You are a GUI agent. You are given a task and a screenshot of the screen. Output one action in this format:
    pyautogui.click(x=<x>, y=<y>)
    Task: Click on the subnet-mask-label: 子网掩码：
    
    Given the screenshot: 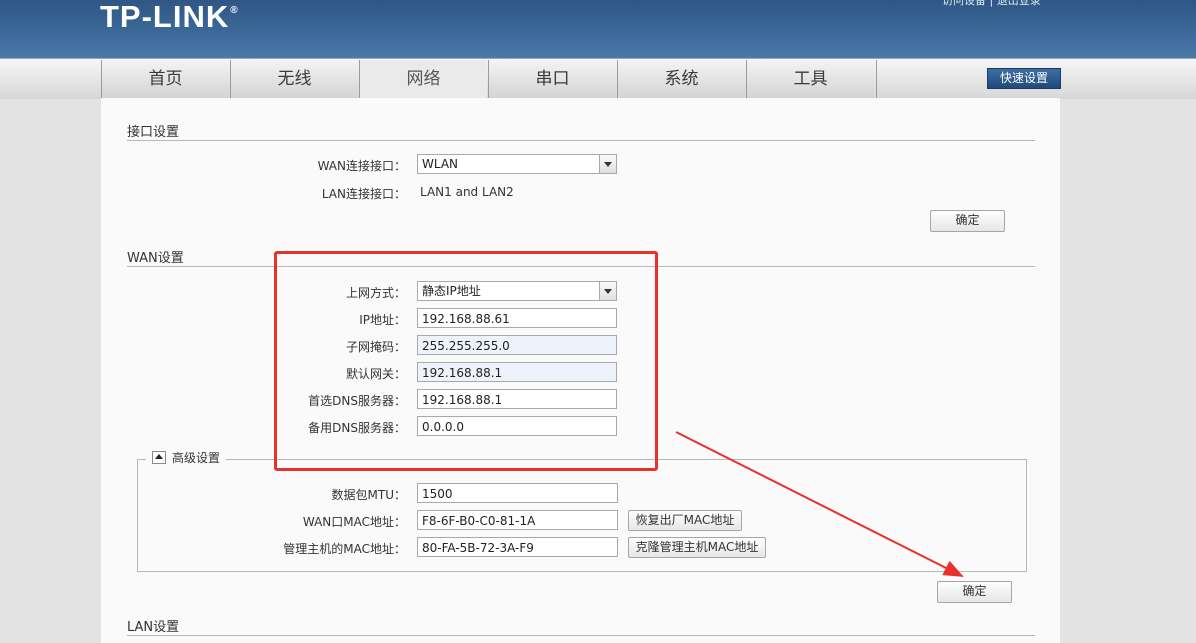 What is the action you would take?
    pyautogui.click(x=375, y=347)
    